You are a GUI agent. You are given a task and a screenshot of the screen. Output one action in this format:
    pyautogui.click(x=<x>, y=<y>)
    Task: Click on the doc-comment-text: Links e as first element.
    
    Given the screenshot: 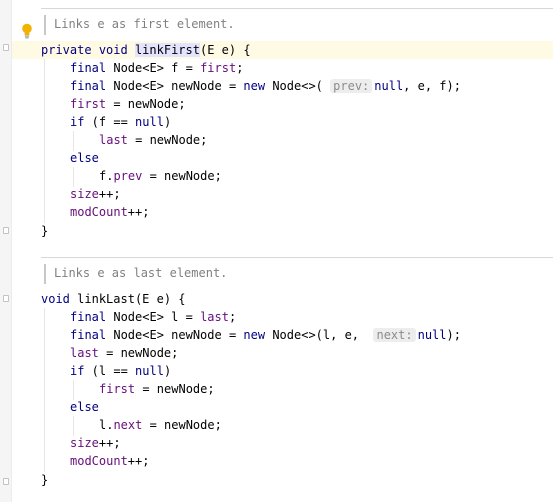 What is the action you would take?
    pyautogui.click(x=144, y=24)
    